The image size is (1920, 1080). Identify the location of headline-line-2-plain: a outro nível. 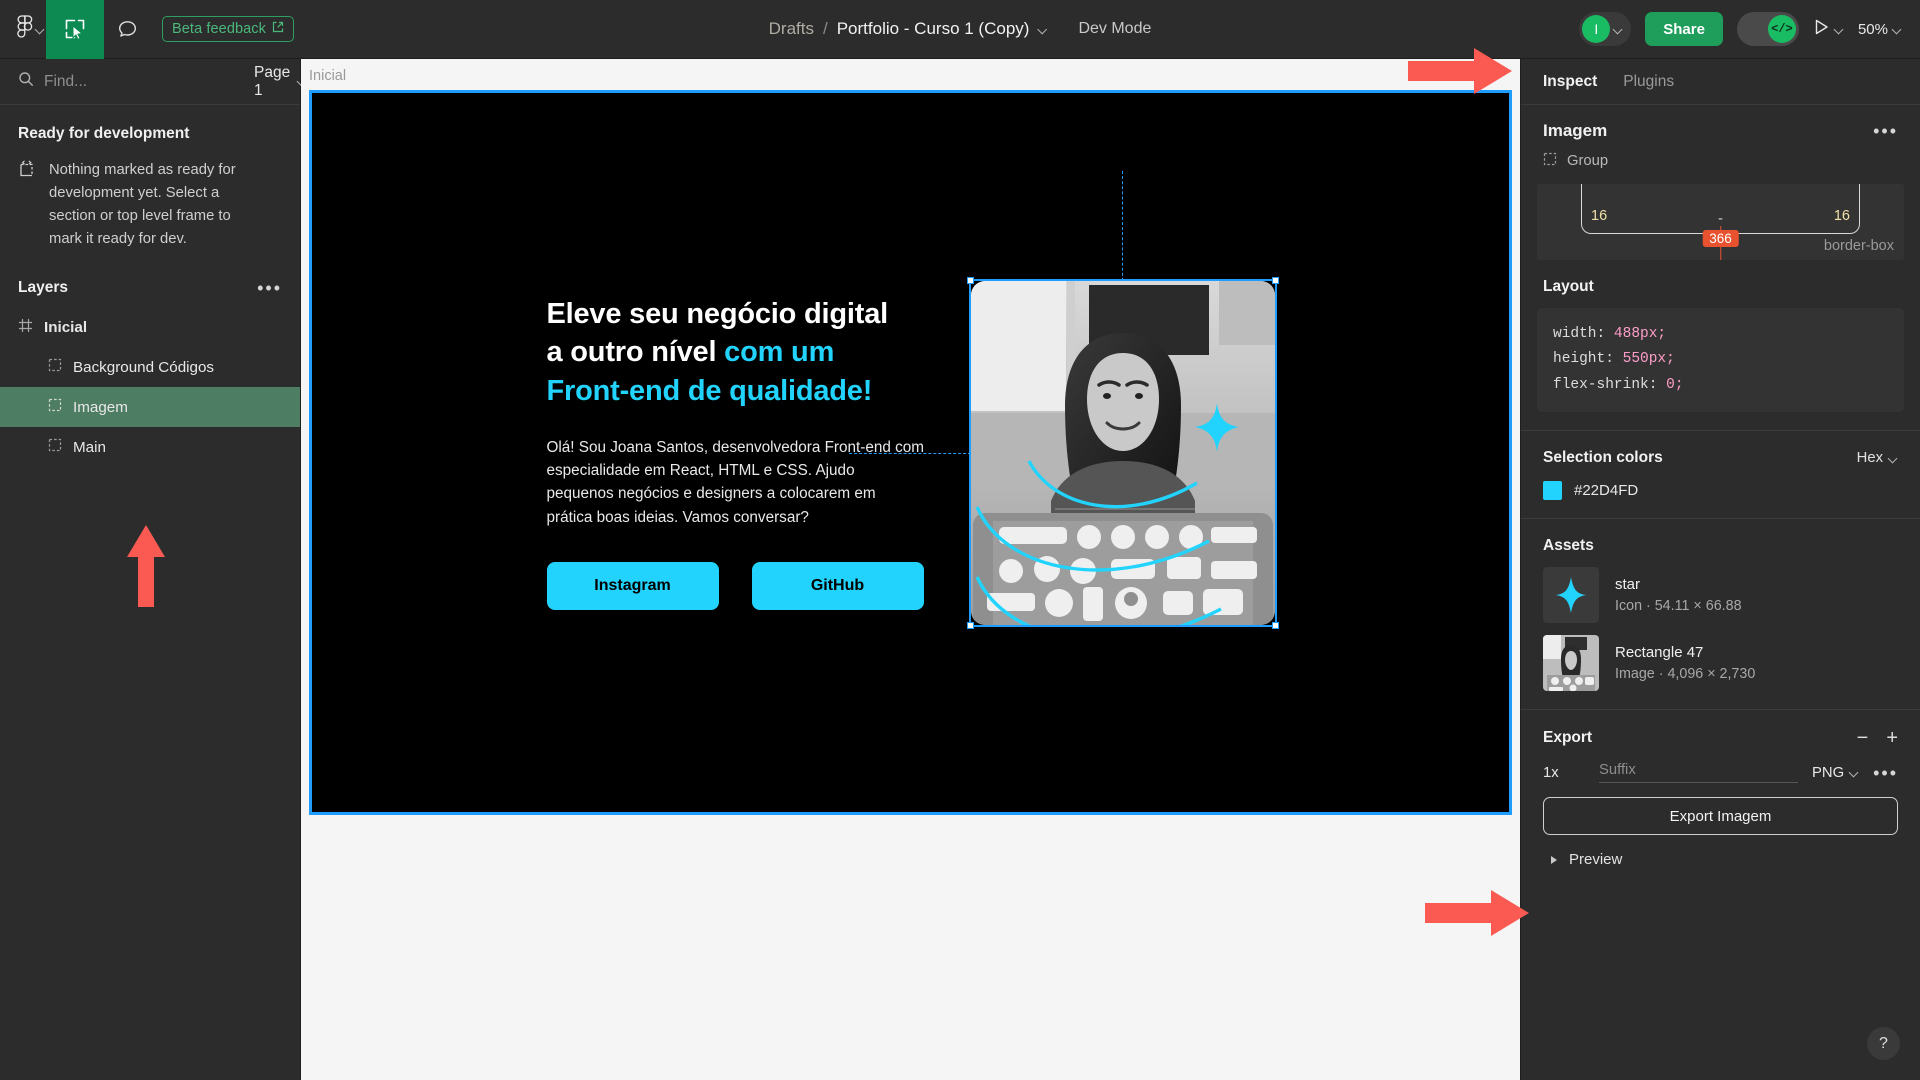
(635, 352).